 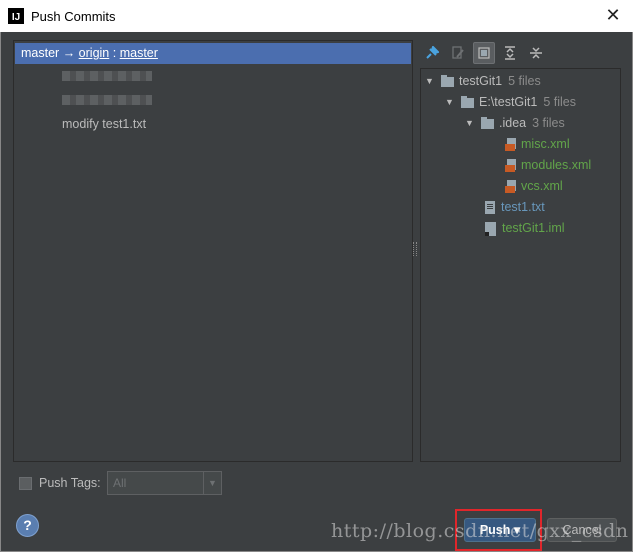 I want to click on file-name: misc.xml, so click(x=545, y=144).